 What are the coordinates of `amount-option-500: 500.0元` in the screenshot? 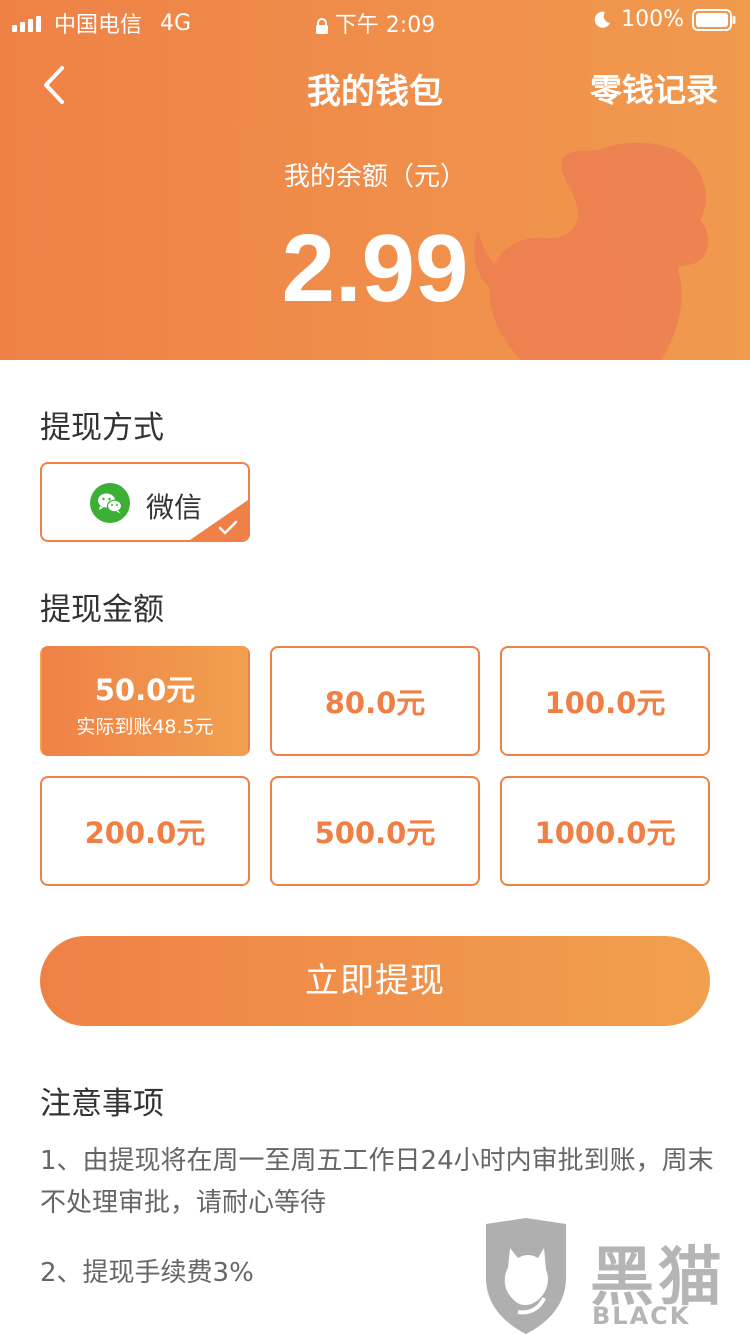 It's located at (375, 831).